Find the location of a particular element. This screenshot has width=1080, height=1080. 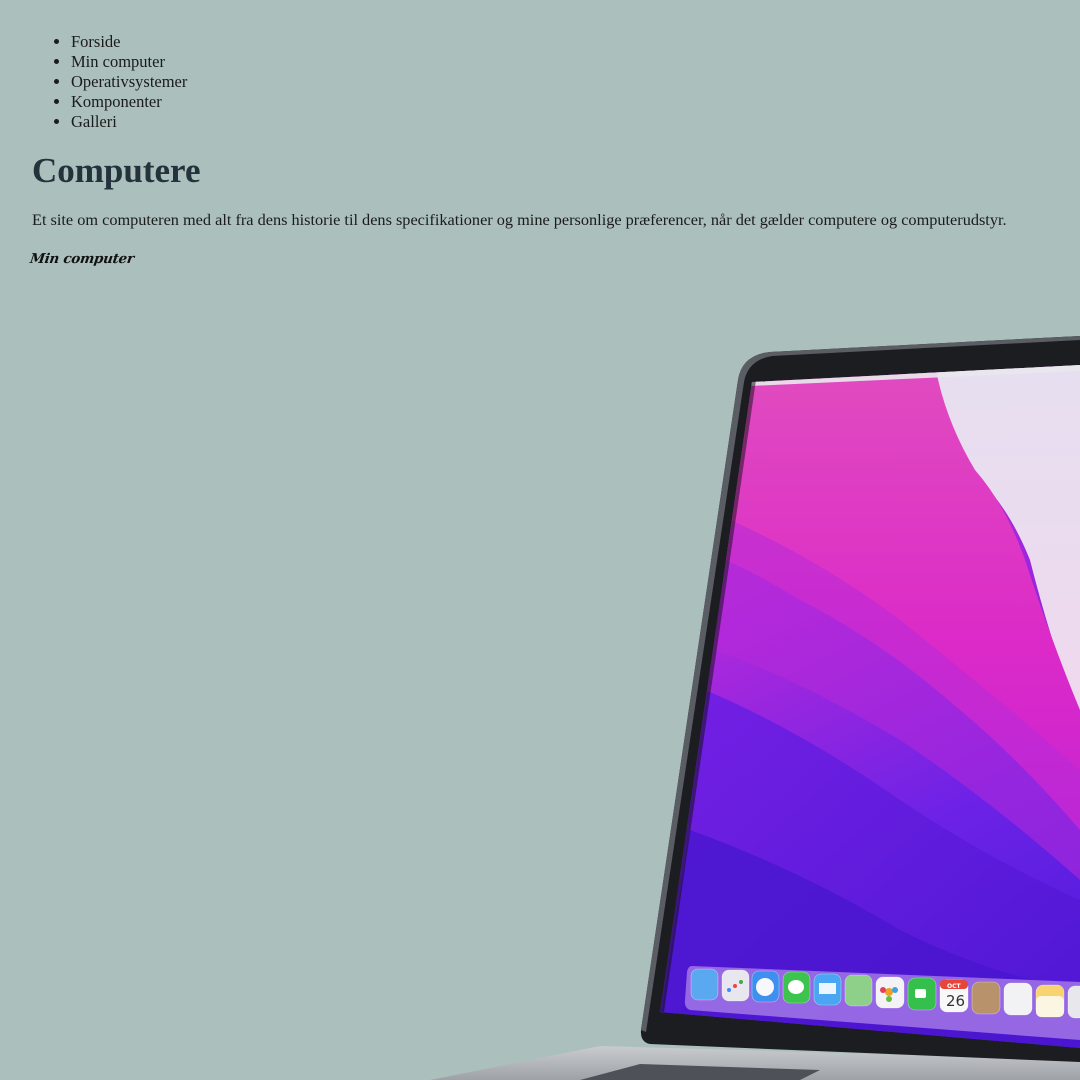

reminders-icon is located at coordinates (1018, 999).